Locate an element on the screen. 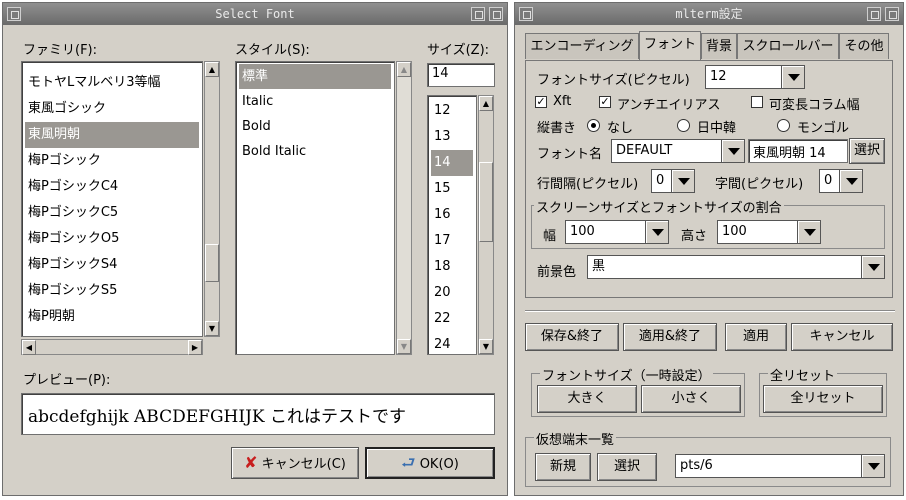 Image resolution: width=906 pixels, height=500 pixels. radio-none is located at coordinates (593, 125).